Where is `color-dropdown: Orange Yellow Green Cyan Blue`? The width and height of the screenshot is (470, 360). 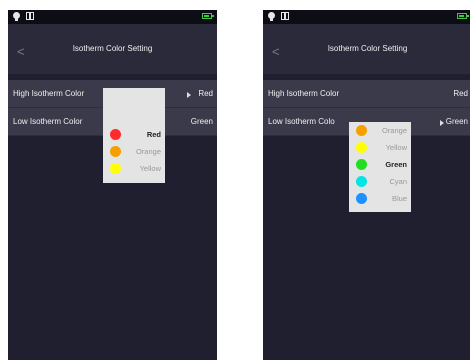 color-dropdown: Orange Yellow Green Cyan Blue is located at coordinates (380, 167).